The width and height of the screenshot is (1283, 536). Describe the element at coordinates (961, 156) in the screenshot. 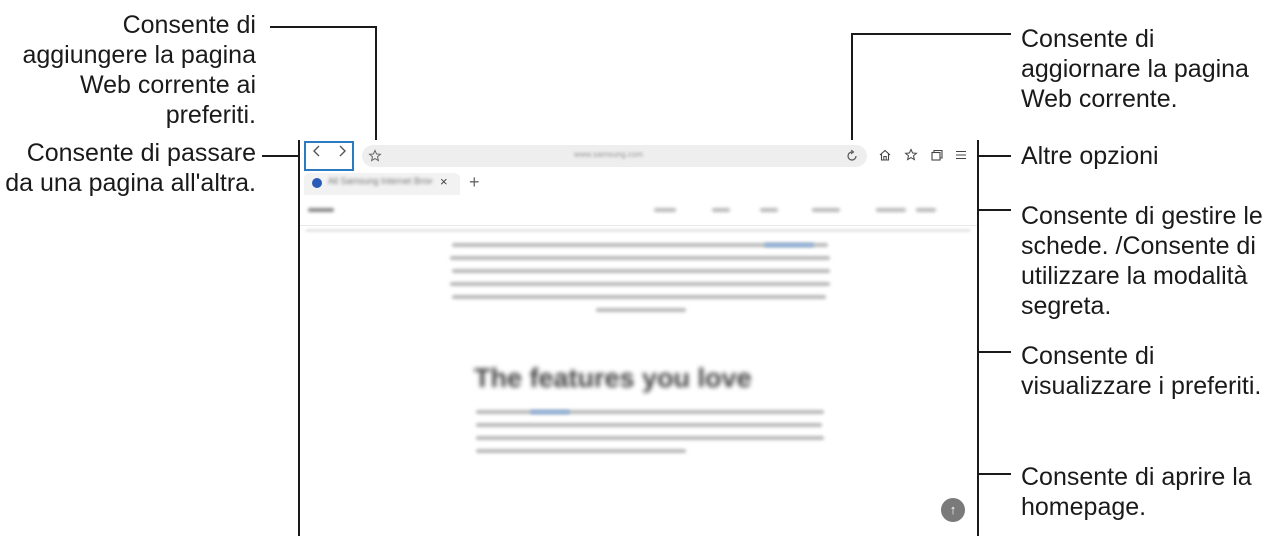

I see `menu-icon` at that location.